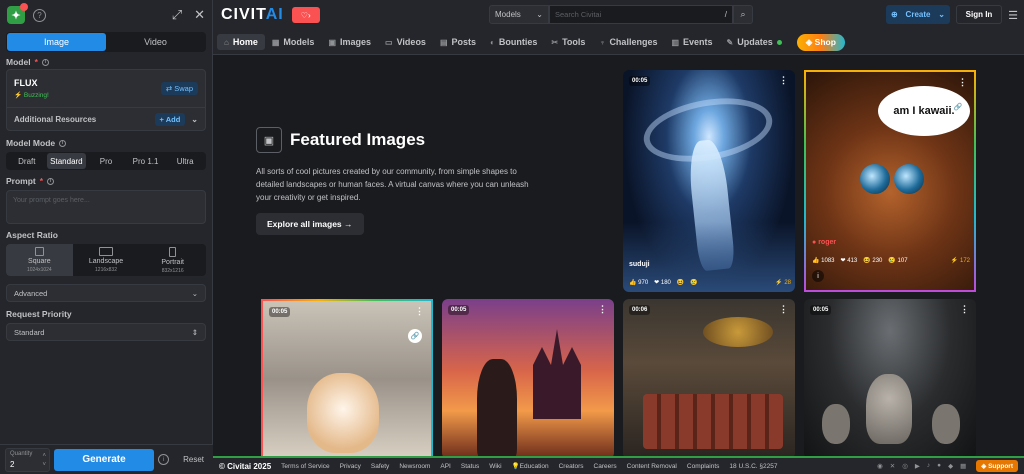 The width and height of the screenshot is (1024, 474). I want to click on aspect-square: Square 1024x1024, so click(39, 260).